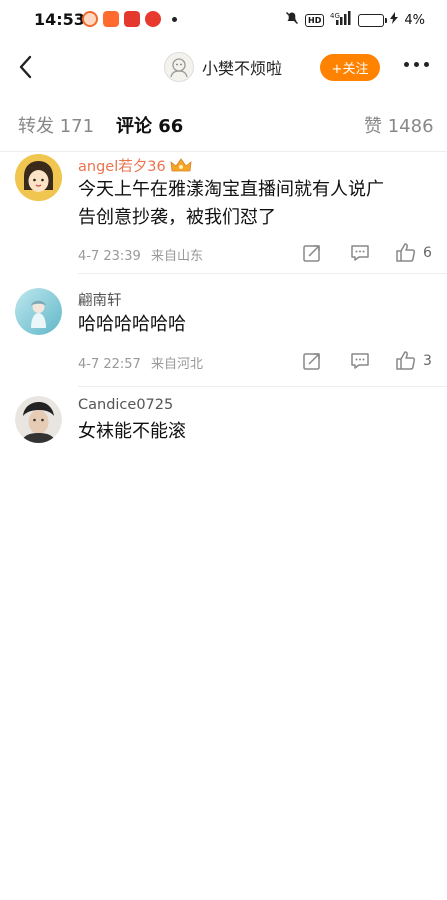 The width and height of the screenshot is (447, 900). Describe the element at coordinates (149, 125) in the screenshot. I see `tab-comment: 评论 66` at that location.